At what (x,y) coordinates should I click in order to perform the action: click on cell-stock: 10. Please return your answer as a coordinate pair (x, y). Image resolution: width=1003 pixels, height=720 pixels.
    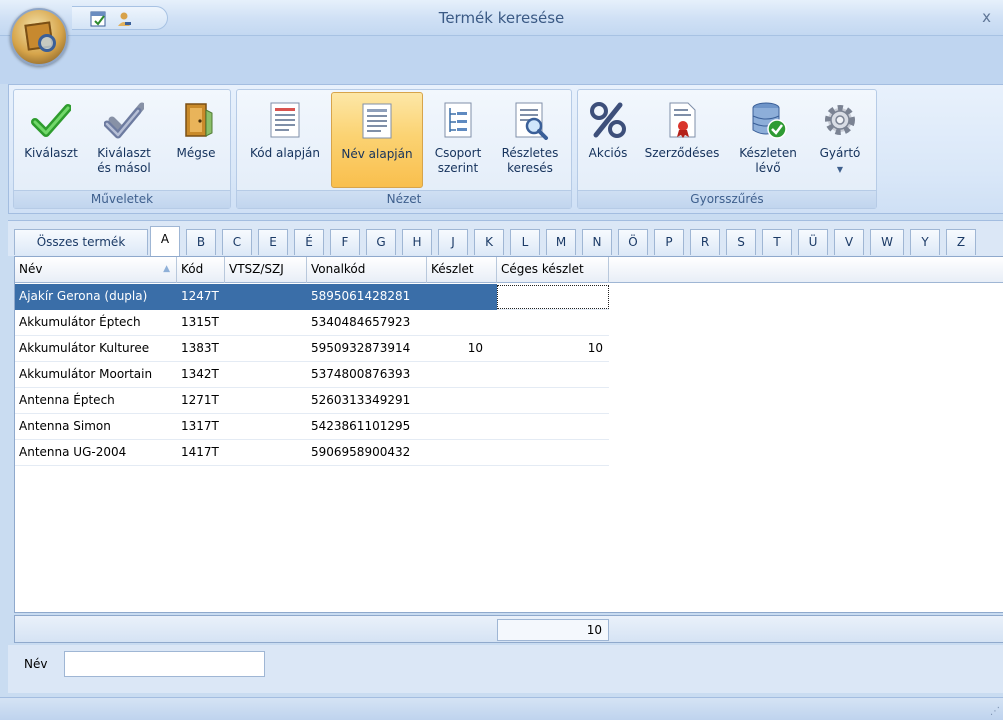
    Looking at the image, I should click on (462, 349).